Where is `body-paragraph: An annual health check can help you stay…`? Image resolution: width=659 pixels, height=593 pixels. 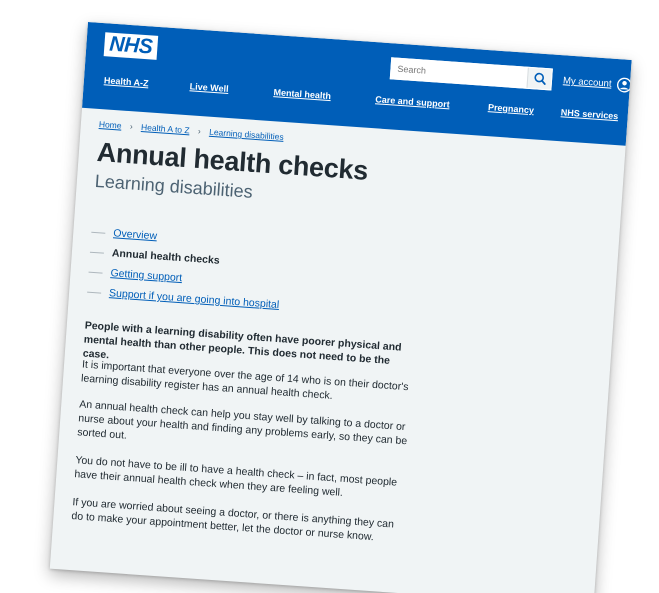
body-paragraph: An annual health check can help you stay… is located at coordinates (242, 423).